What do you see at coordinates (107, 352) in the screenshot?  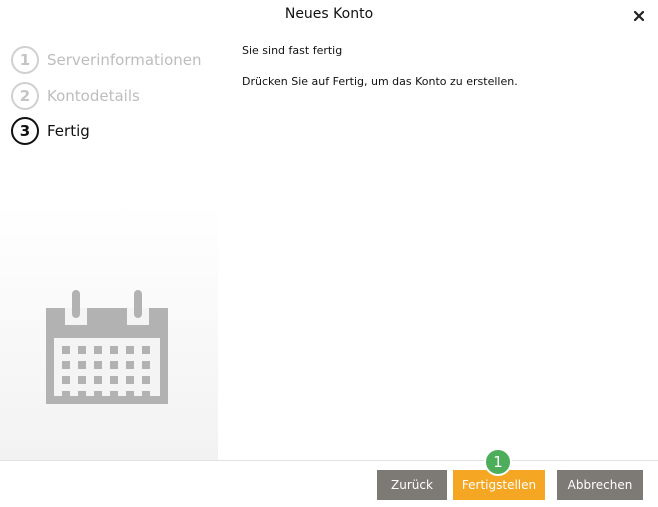 I see `calendar-icon` at bounding box center [107, 352].